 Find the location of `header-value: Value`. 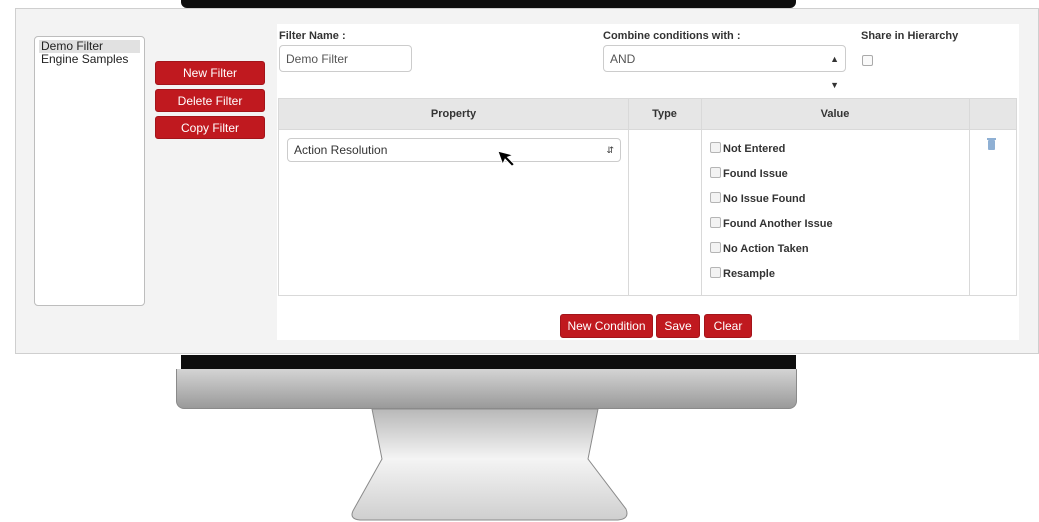

header-value: Value is located at coordinates (835, 114).